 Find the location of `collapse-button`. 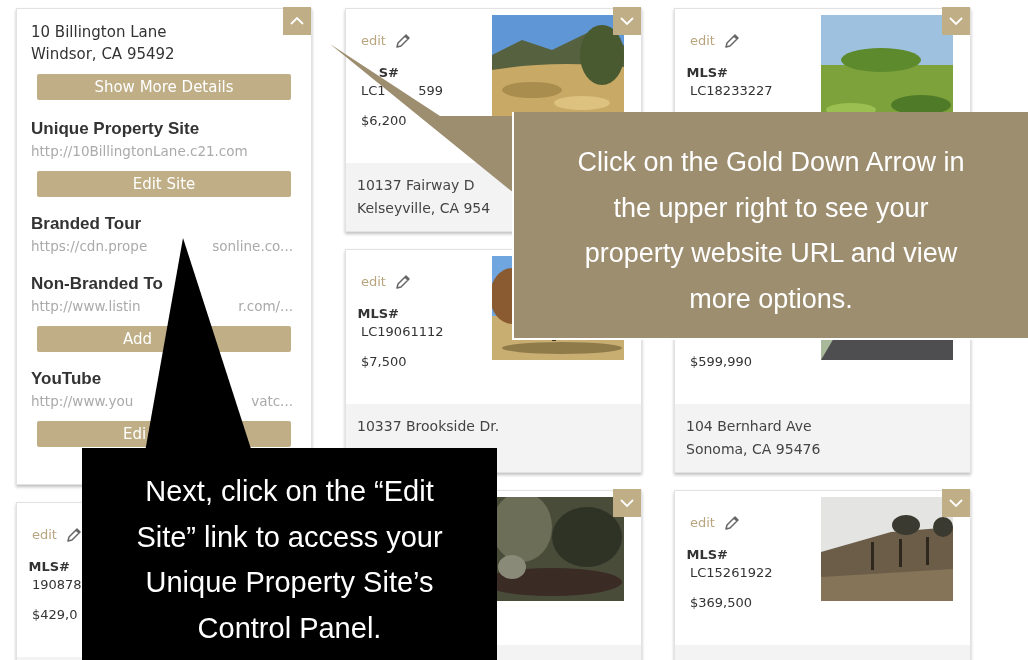

collapse-button is located at coordinates (297, 21).